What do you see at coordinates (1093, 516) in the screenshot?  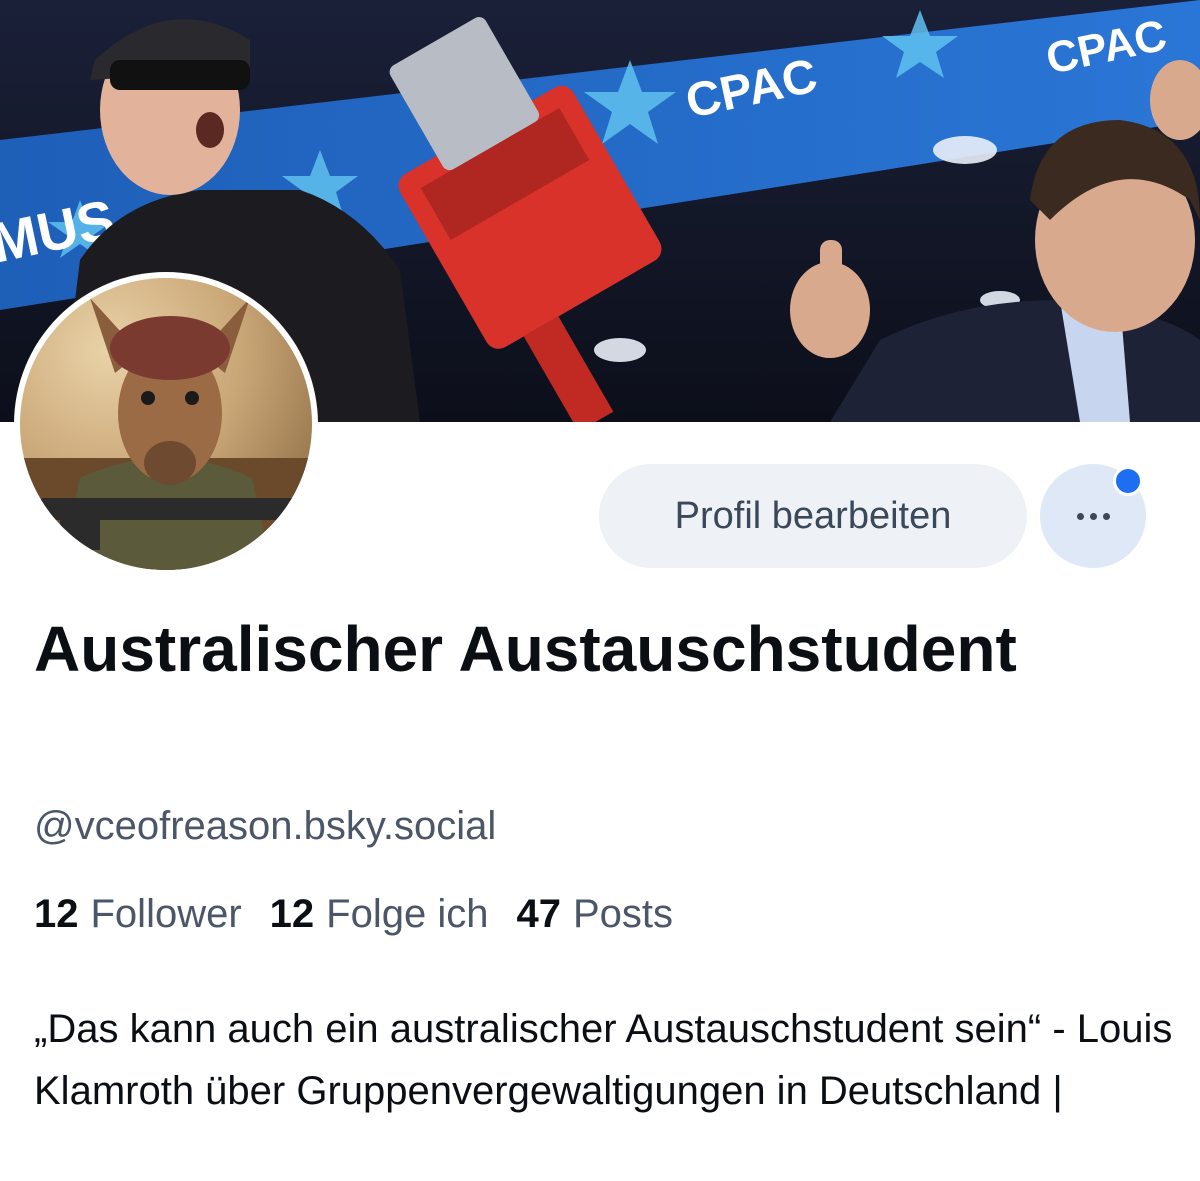 I see `ellipsis-icon` at bounding box center [1093, 516].